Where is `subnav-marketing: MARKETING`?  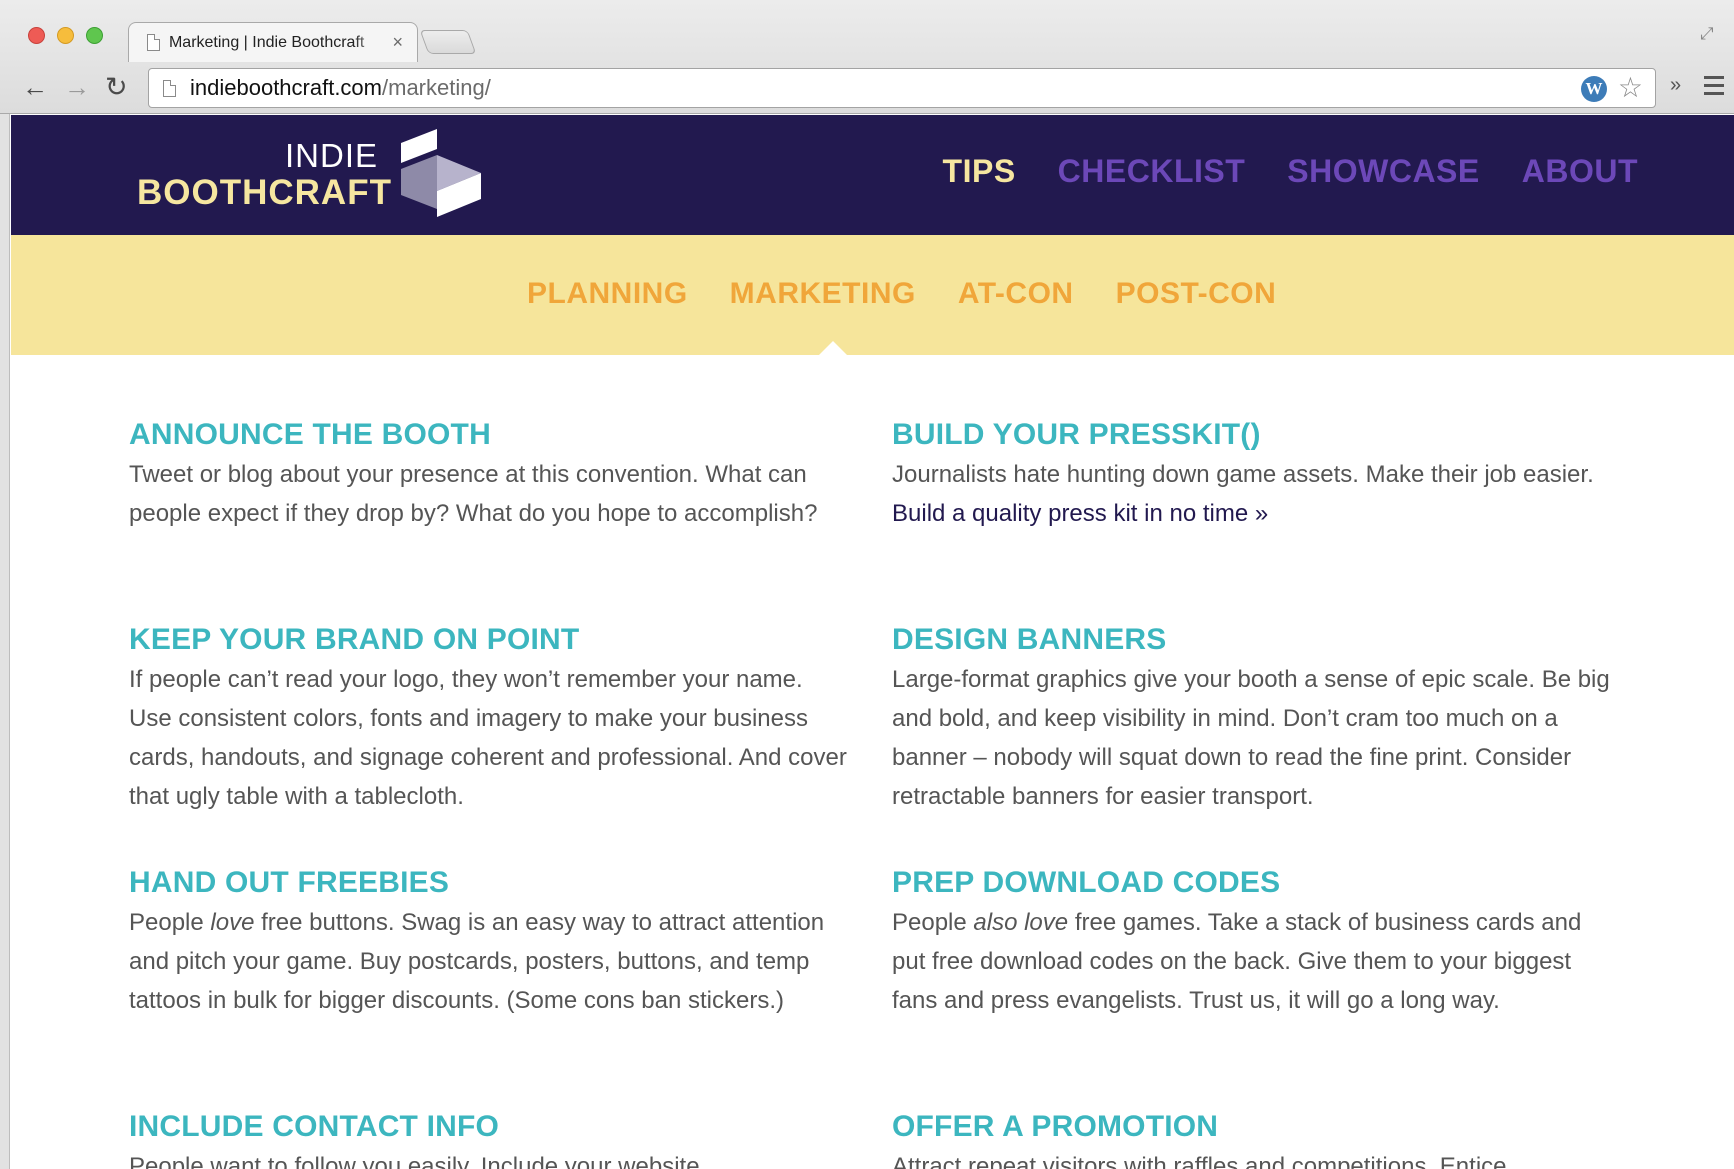 subnav-marketing: MARKETING is located at coordinates (823, 294).